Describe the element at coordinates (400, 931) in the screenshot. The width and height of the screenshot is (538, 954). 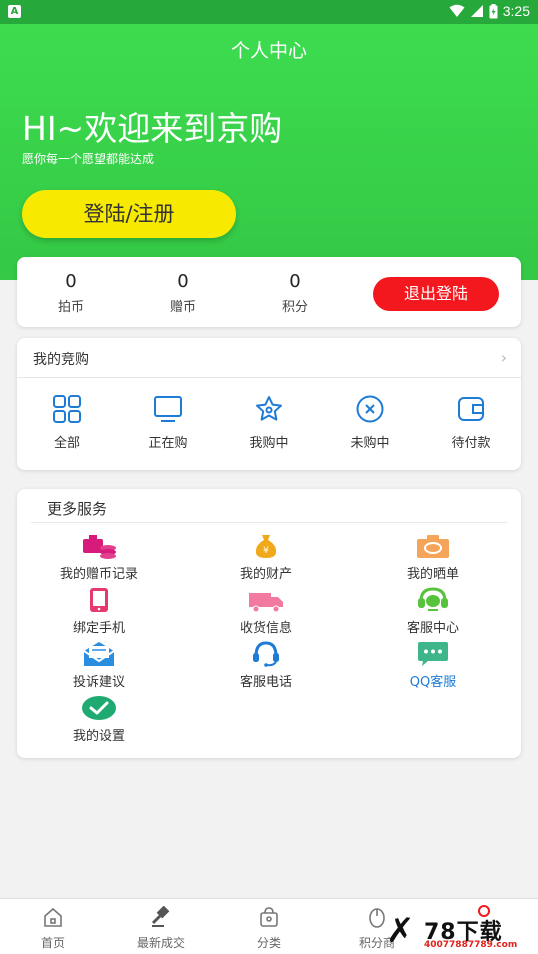
I see `watermark-logo-icon: ✗` at that location.